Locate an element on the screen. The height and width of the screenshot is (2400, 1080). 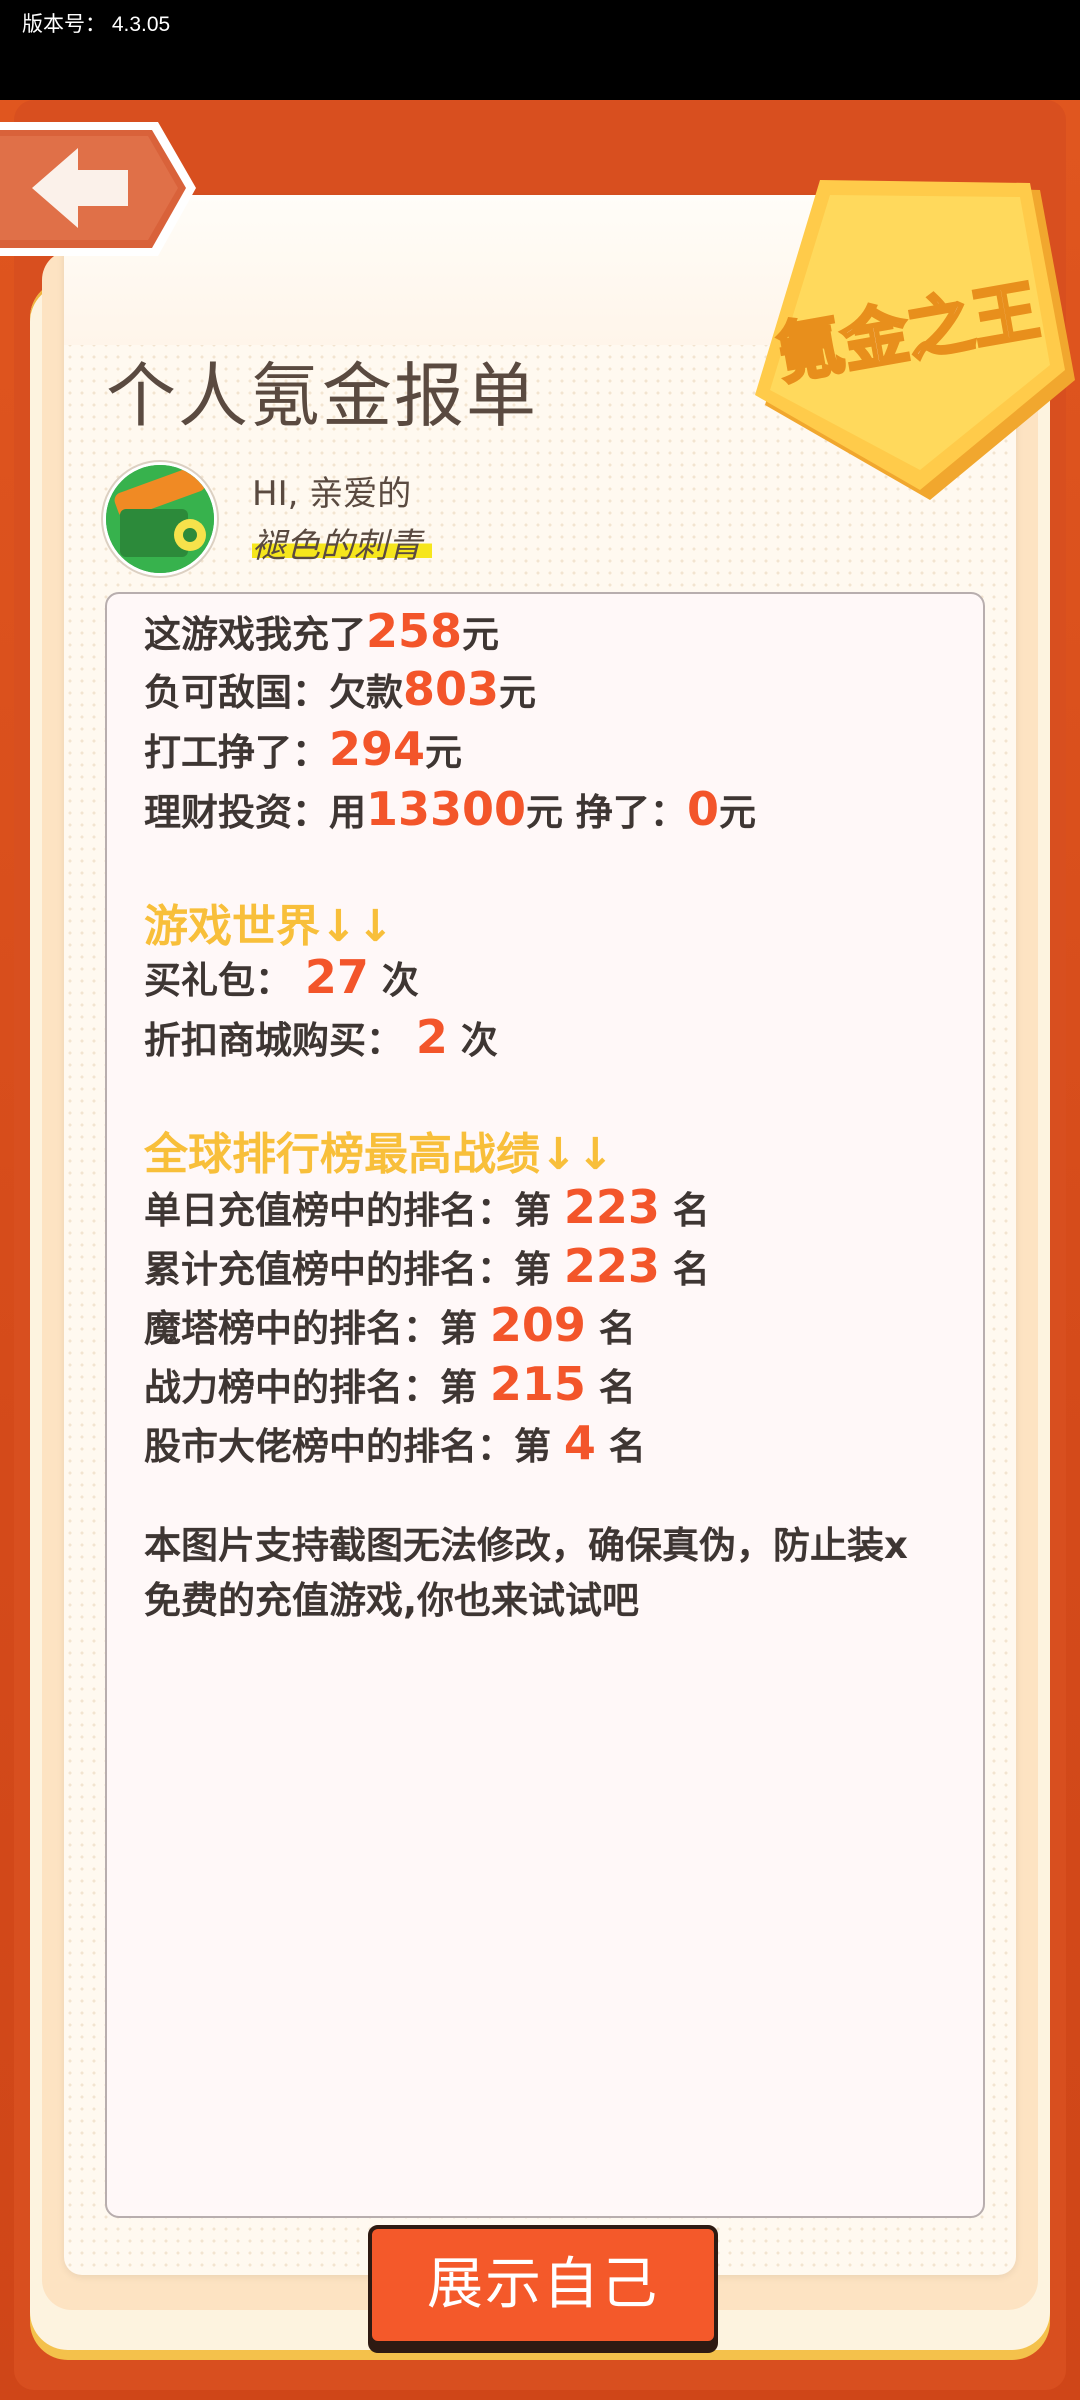
version-label: 版本号： 4.3.05 is located at coordinates (96, 24).